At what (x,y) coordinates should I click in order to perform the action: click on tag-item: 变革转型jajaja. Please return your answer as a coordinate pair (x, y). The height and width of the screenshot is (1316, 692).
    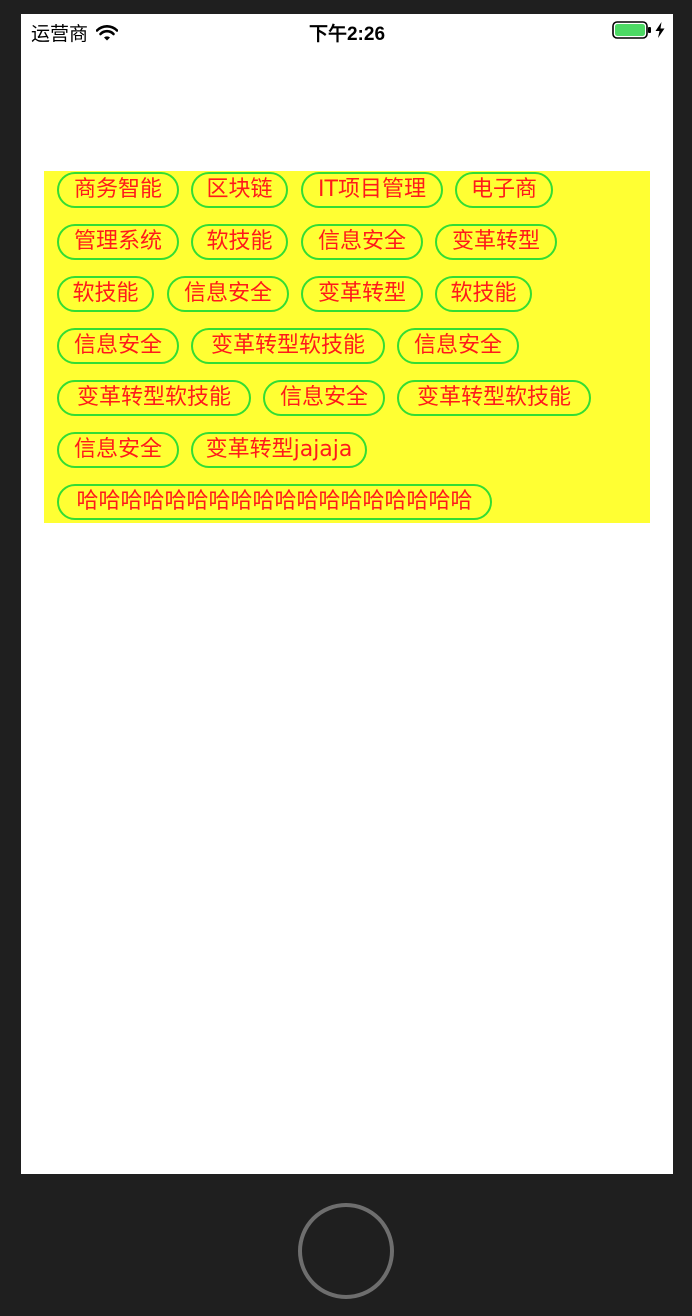
    Looking at the image, I should click on (279, 450).